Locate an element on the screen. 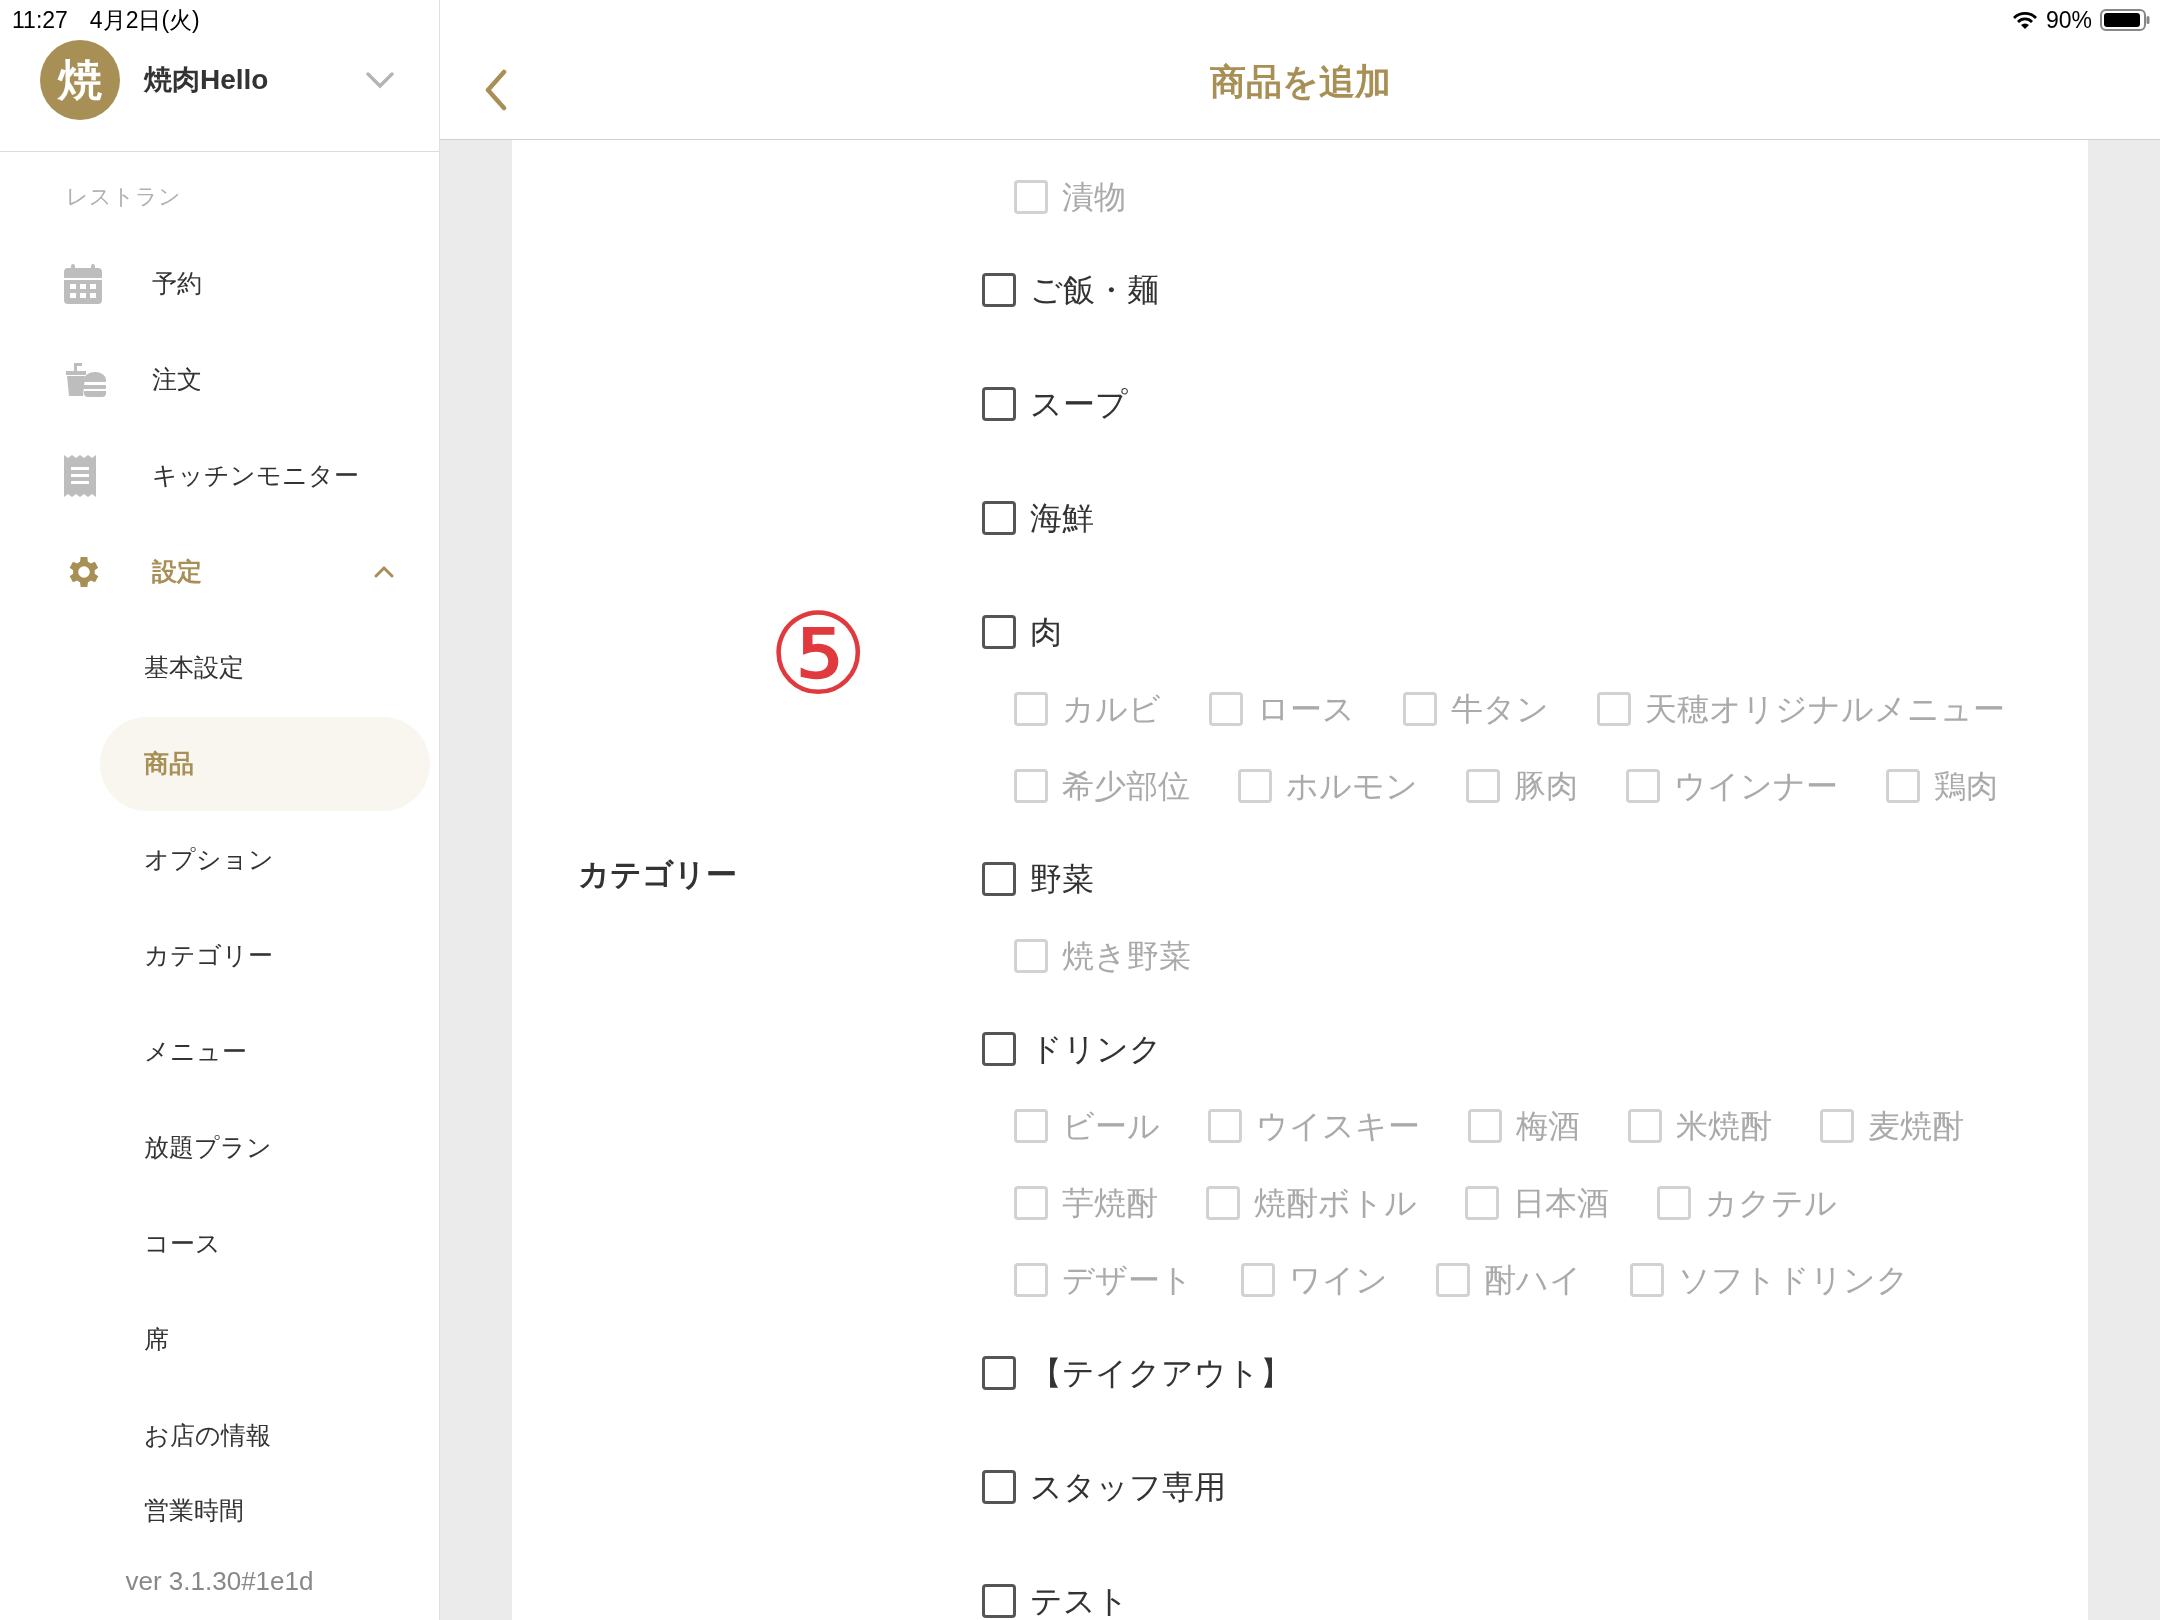 This screenshot has height=1620, width=2160. category-checkbox: テスト is located at coordinates (1055, 1598).